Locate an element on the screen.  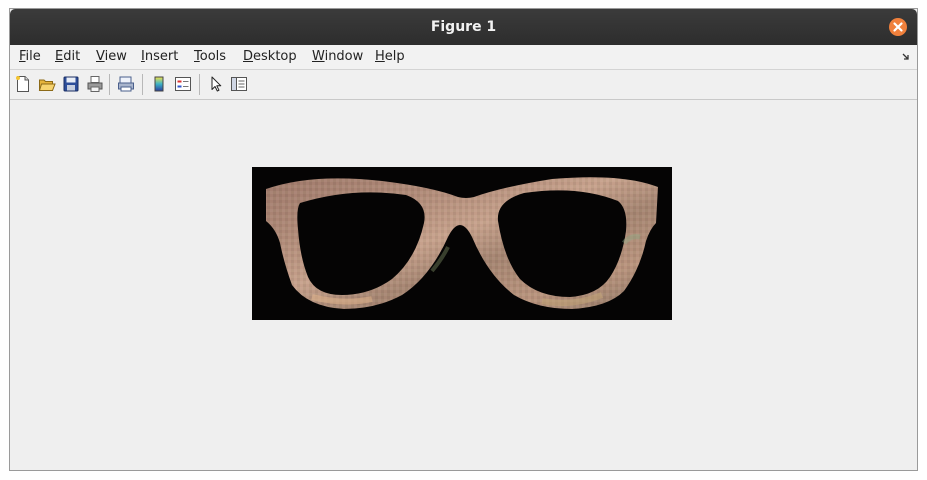
menu-view: View is located at coordinates (111, 57).